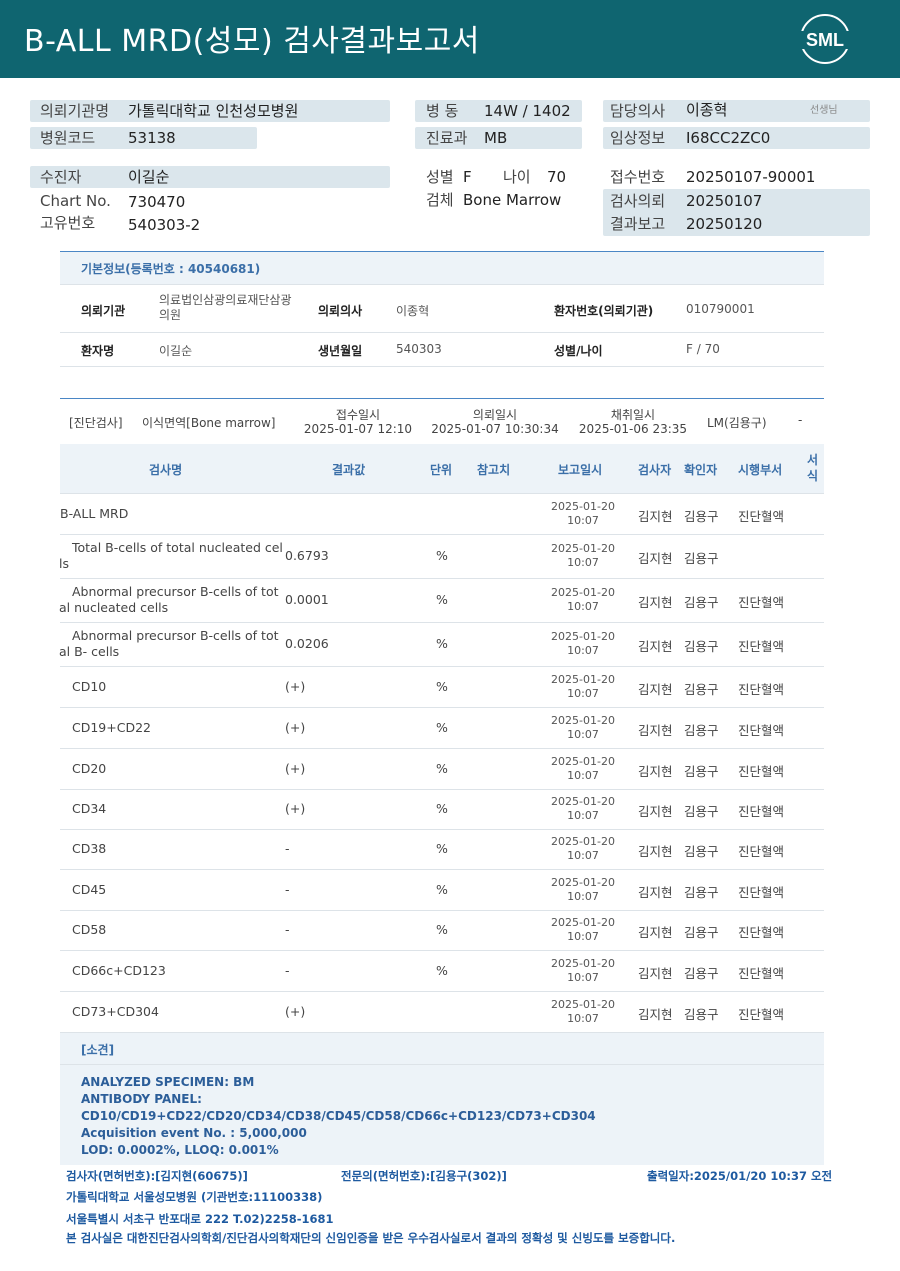 The width and height of the screenshot is (900, 1271). Describe the element at coordinates (760, 470) in the screenshot. I see `th-dept: 시행부서` at that location.